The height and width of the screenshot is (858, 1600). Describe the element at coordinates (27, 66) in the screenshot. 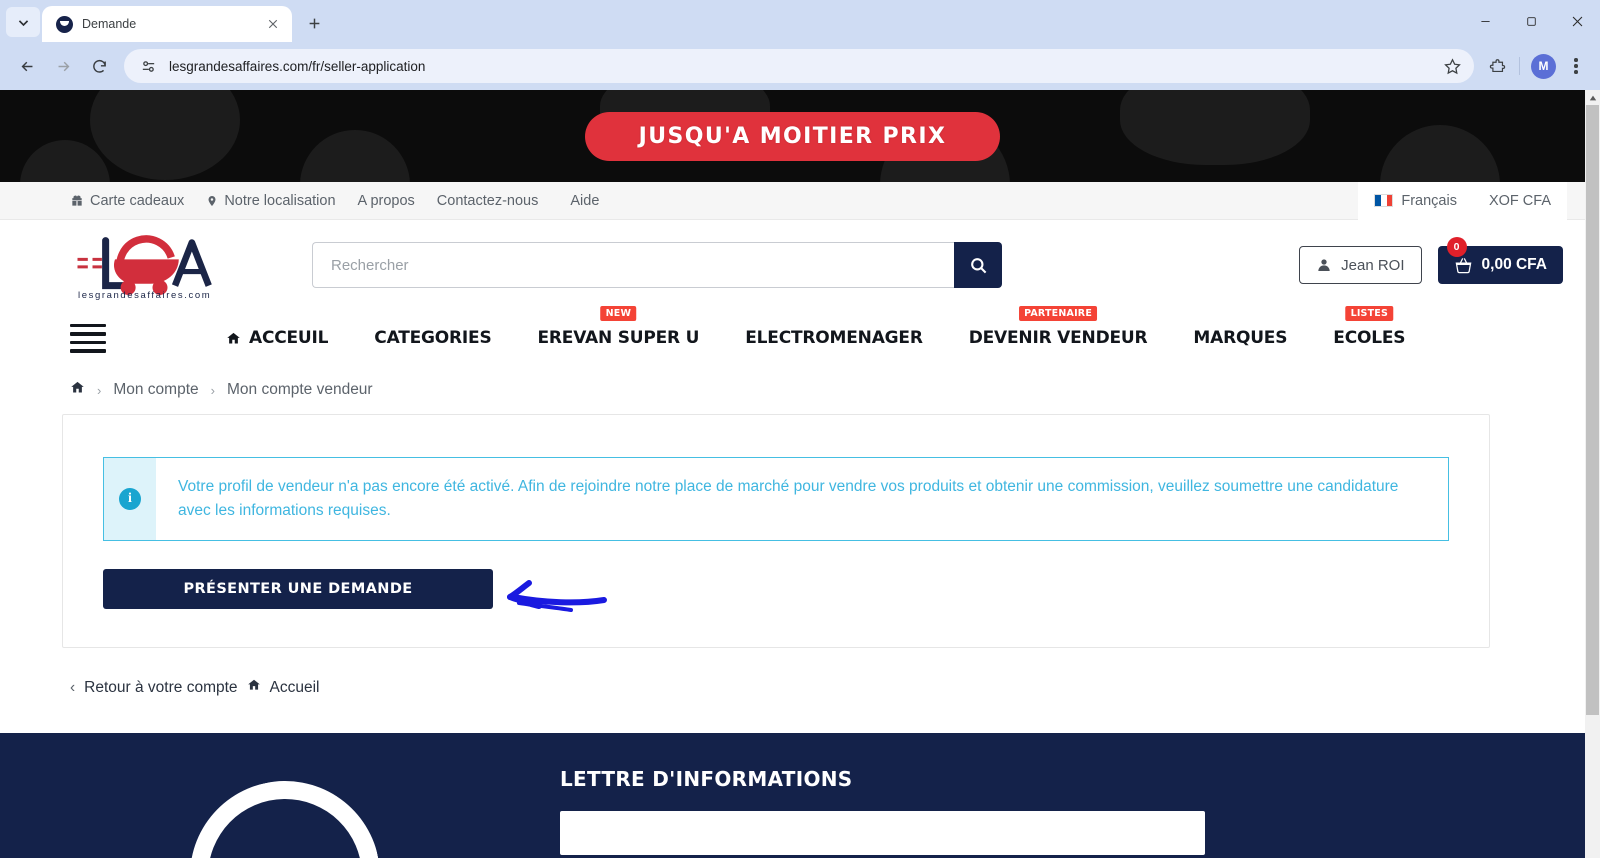

I see `back-icon` at that location.